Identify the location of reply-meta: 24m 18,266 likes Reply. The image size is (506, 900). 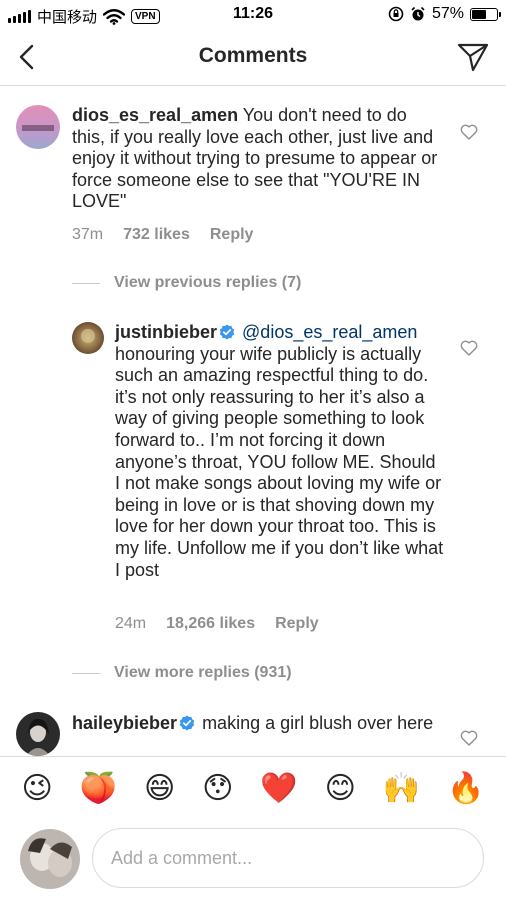
(217, 624).